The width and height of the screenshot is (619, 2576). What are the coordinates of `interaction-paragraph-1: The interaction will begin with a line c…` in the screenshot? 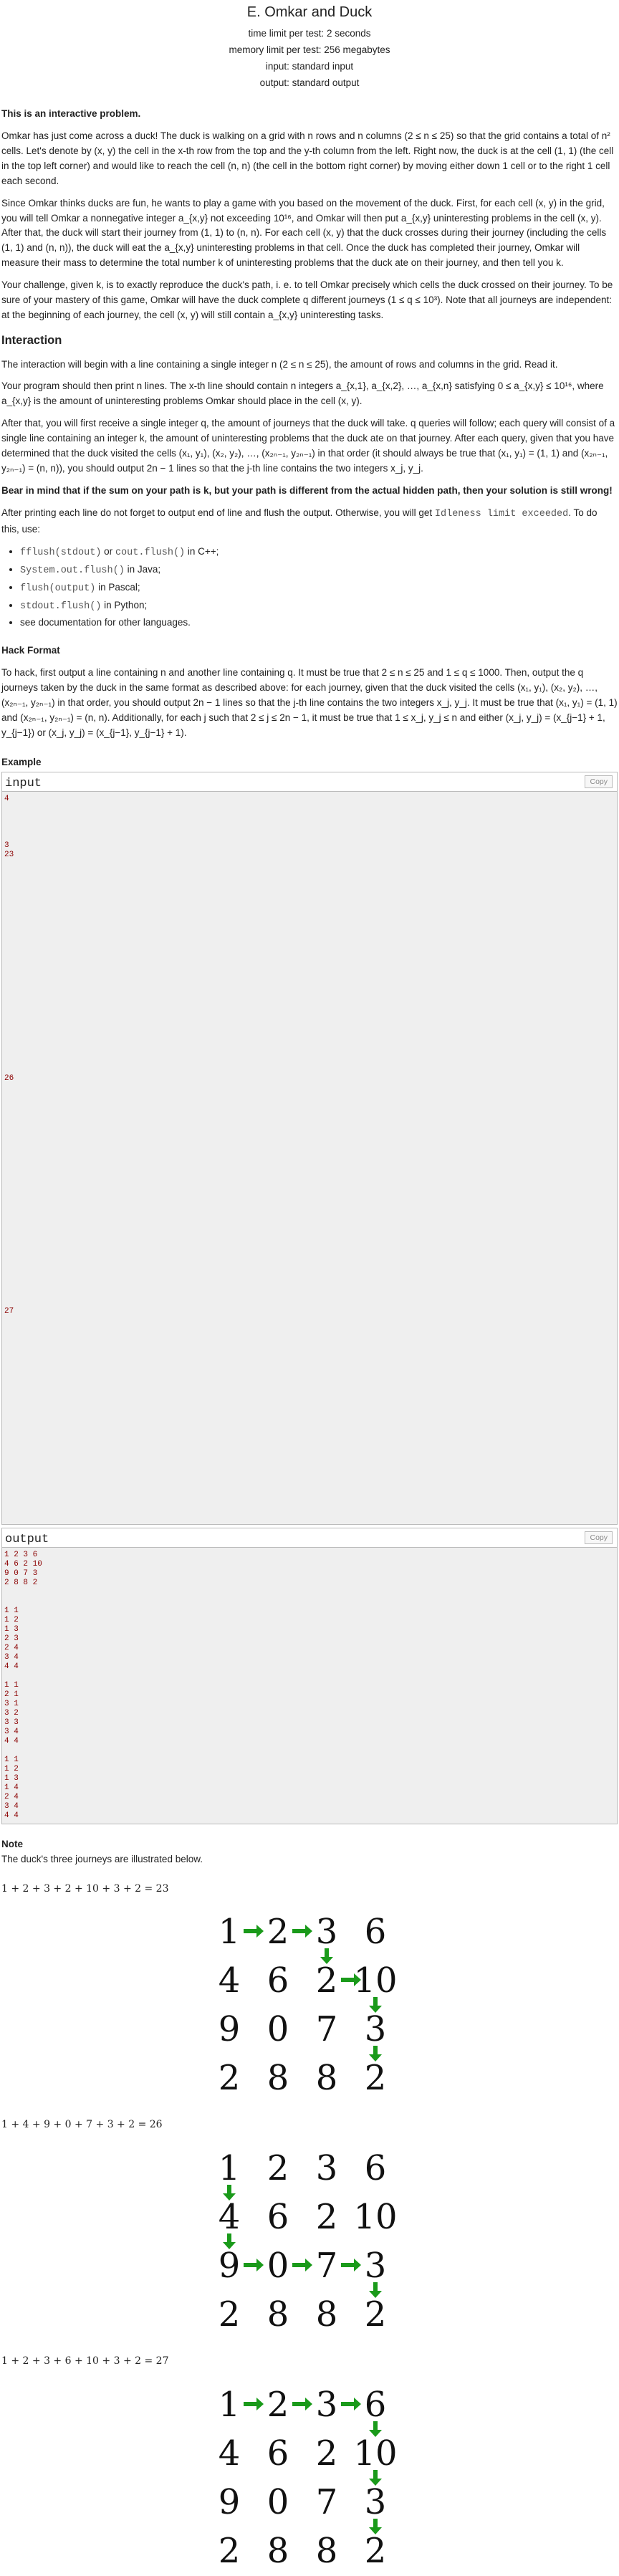 It's located at (280, 364).